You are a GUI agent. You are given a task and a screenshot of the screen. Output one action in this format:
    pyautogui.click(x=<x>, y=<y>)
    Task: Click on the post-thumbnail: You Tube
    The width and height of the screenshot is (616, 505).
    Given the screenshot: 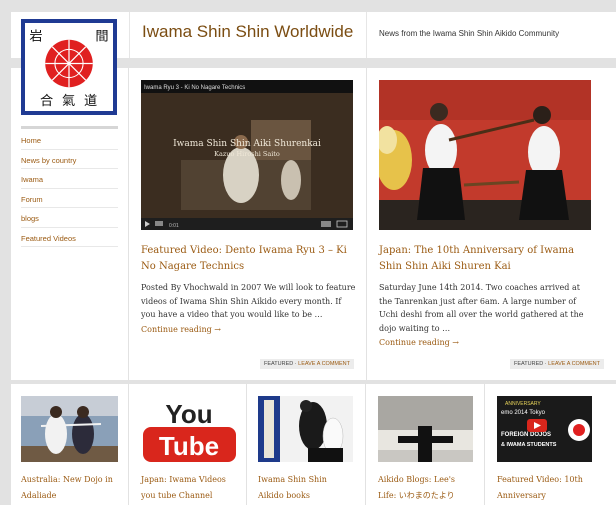 What is the action you would take?
    pyautogui.click(x=189, y=429)
    